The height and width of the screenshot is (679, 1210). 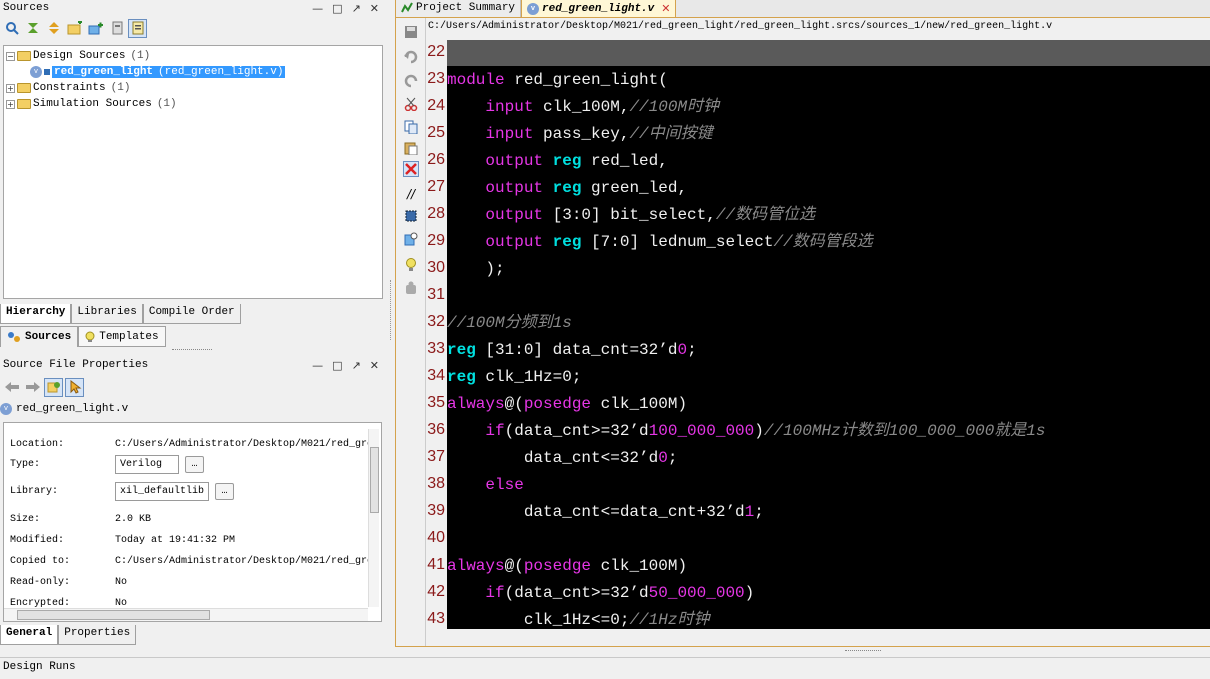 What do you see at coordinates (97, 635) in the screenshot?
I see `tab-properties: Properties` at bounding box center [97, 635].